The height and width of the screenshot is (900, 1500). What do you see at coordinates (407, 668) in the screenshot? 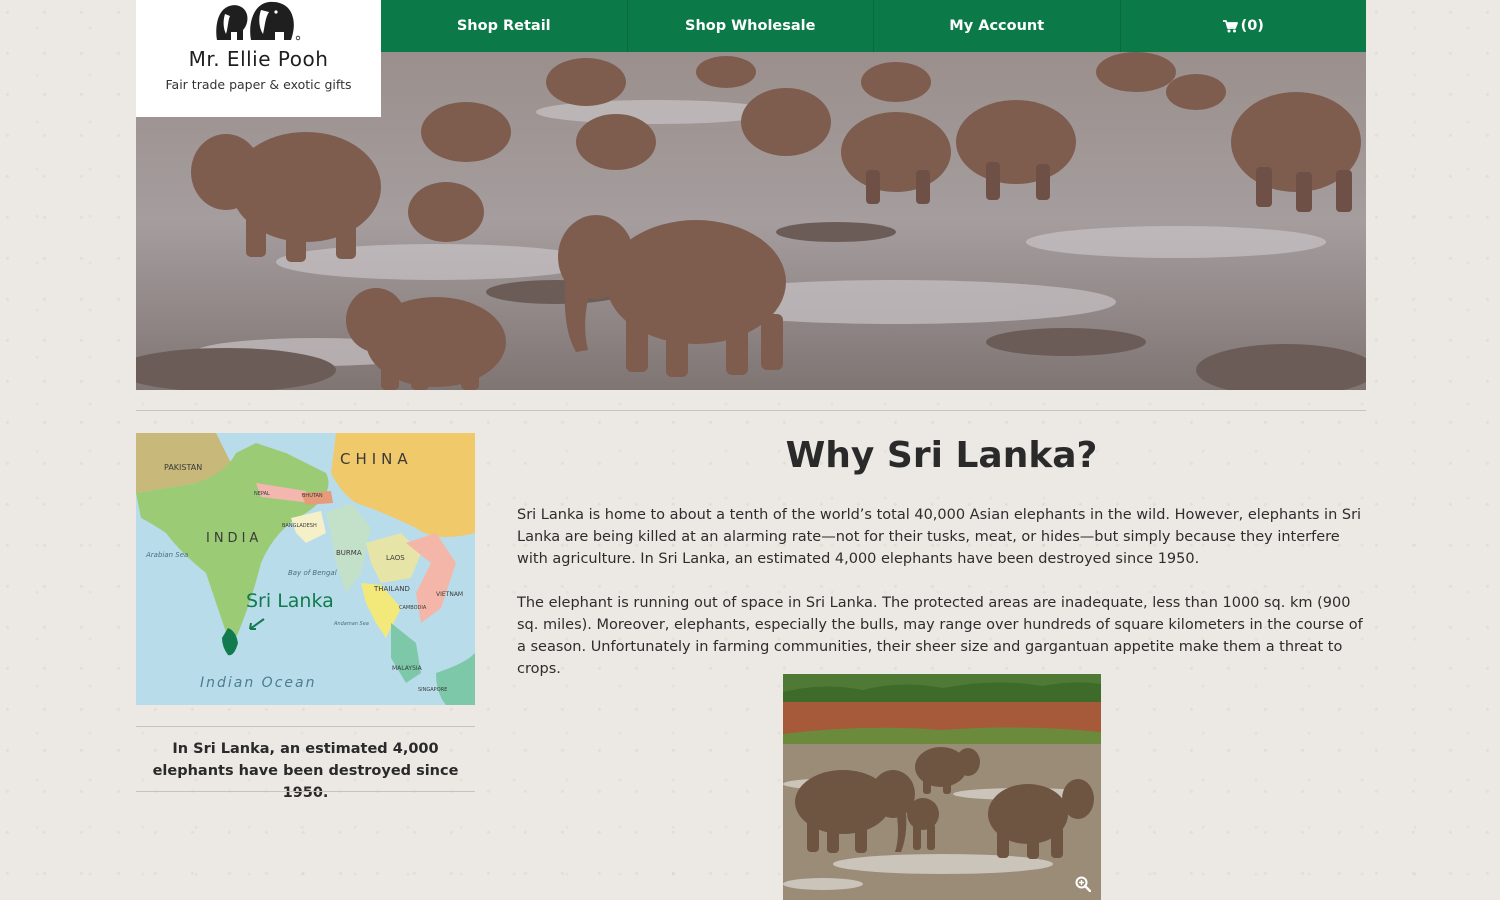
I see `map-label-malaysia: MALAYSIA` at bounding box center [407, 668].